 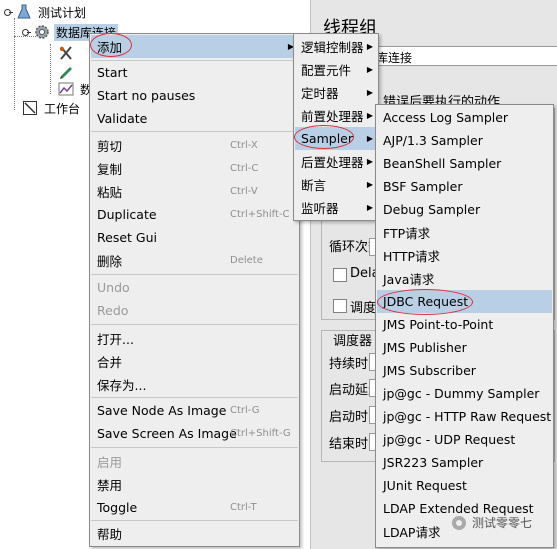 What do you see at coordinates (194, 287) in the screenshot?
I see `menu-item-undo: Undo` at bounding box center [194, 287].